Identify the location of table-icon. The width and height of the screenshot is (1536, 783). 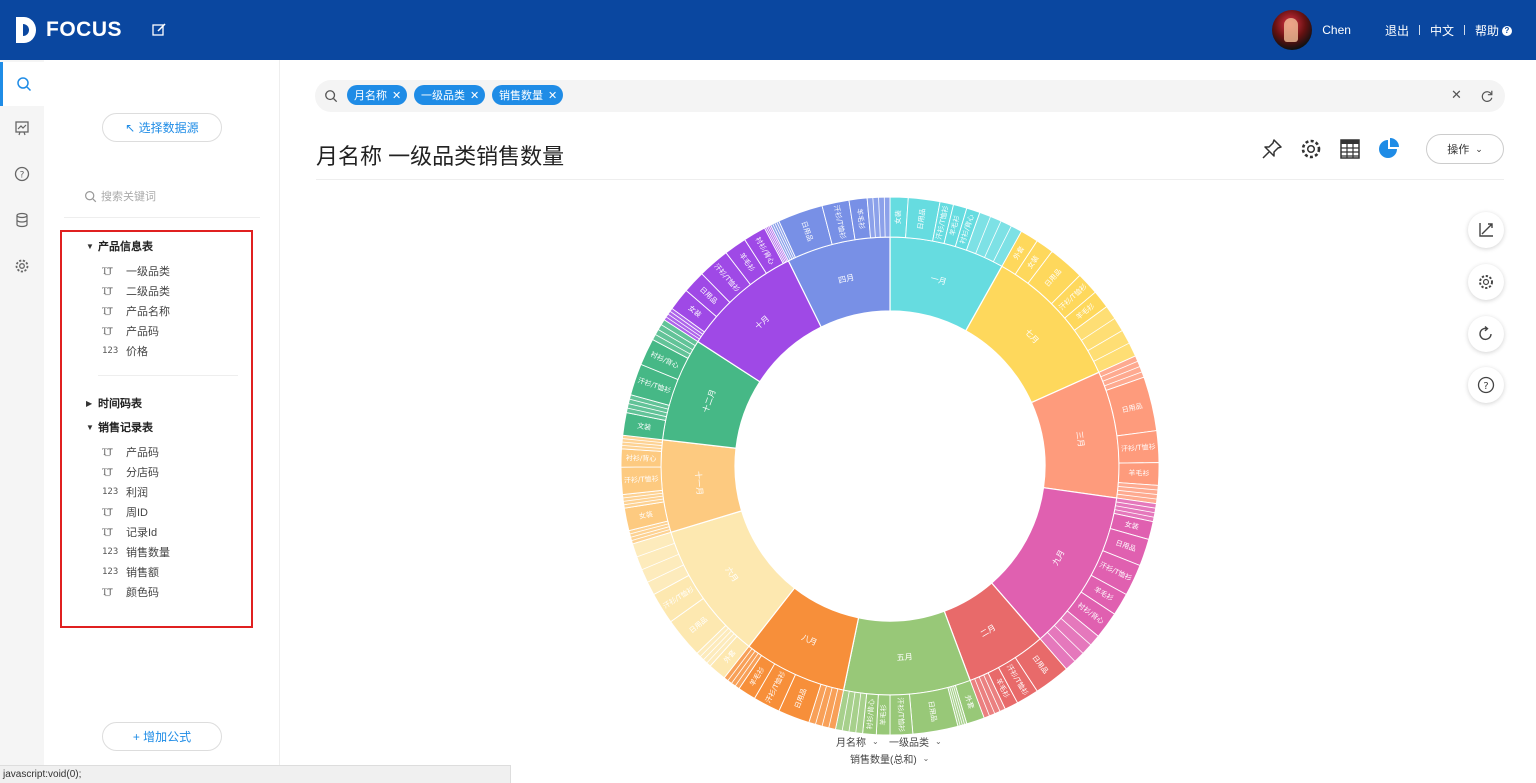
(1350, 149).